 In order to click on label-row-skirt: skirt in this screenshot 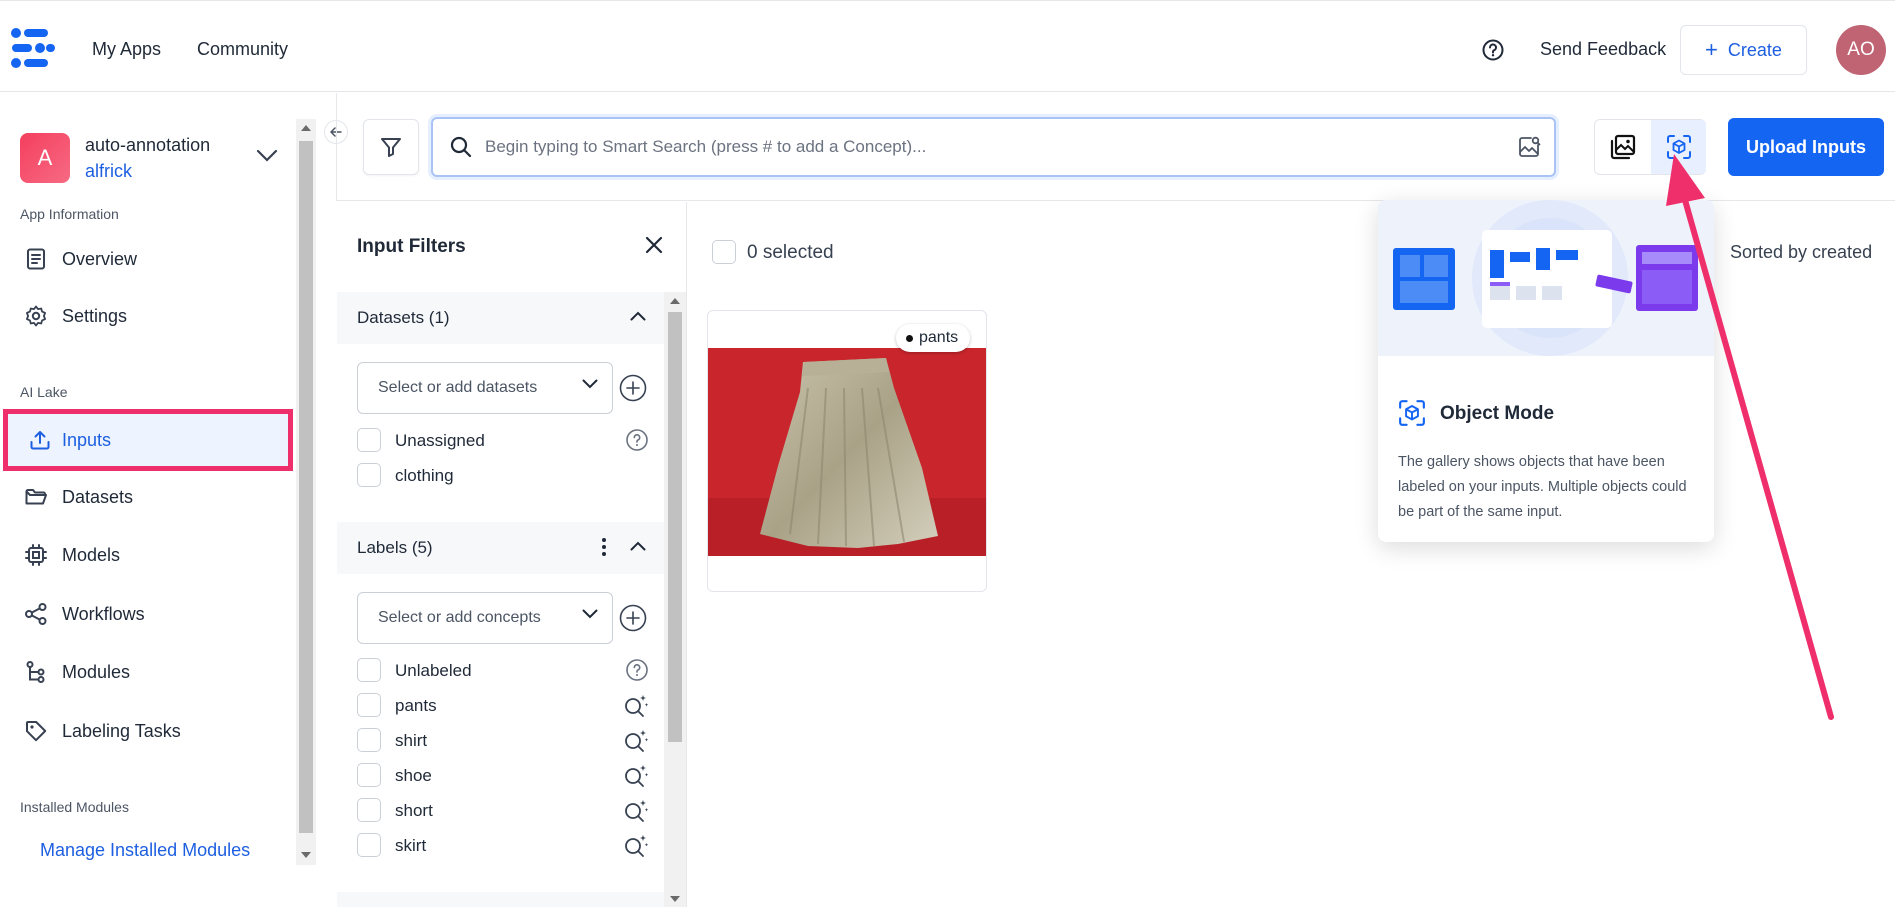, I will do `click(503, 846)`.